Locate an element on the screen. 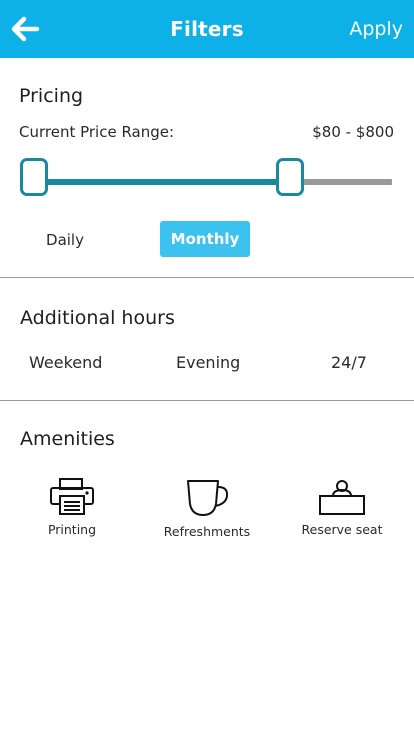 The height and width of the screenshot is (736, 414). weekend-option: Weekend is located at coordinates (65, 362).